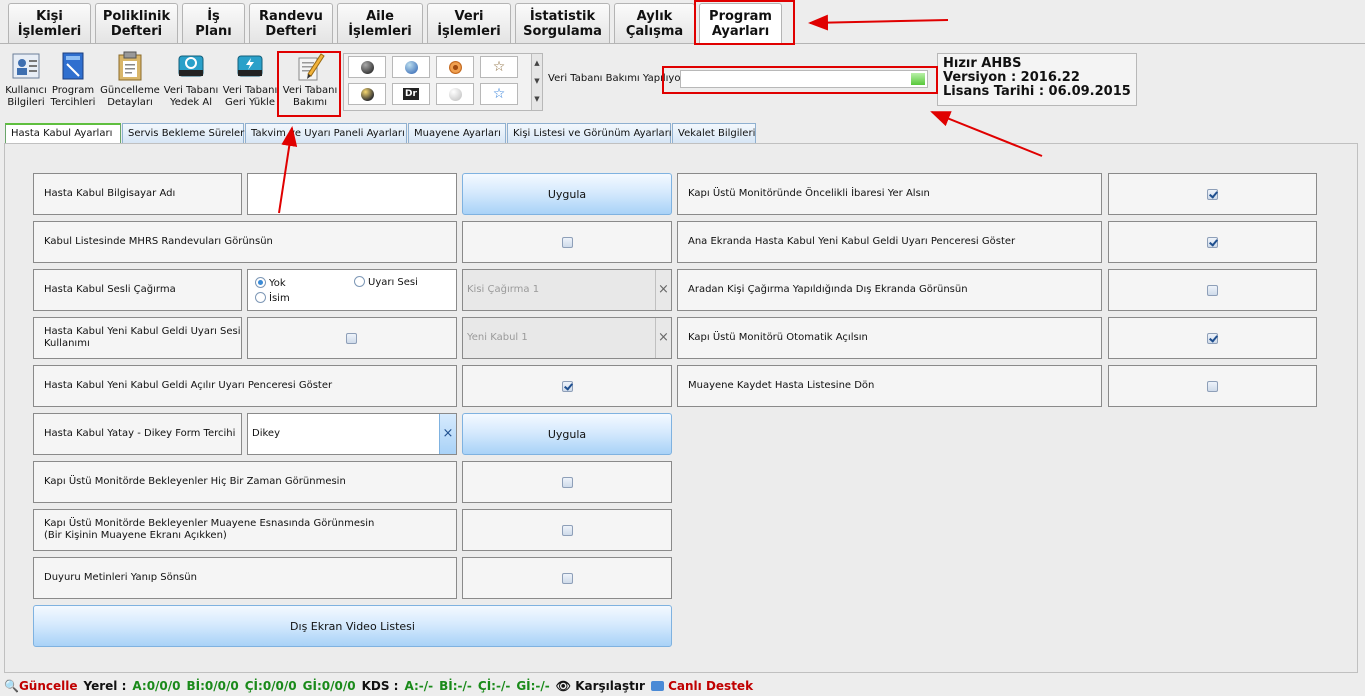  What do you see at coordinates (563, 686) in the screenshot?
I see `eye-icon: 👁` at bounding box center [563, 686].